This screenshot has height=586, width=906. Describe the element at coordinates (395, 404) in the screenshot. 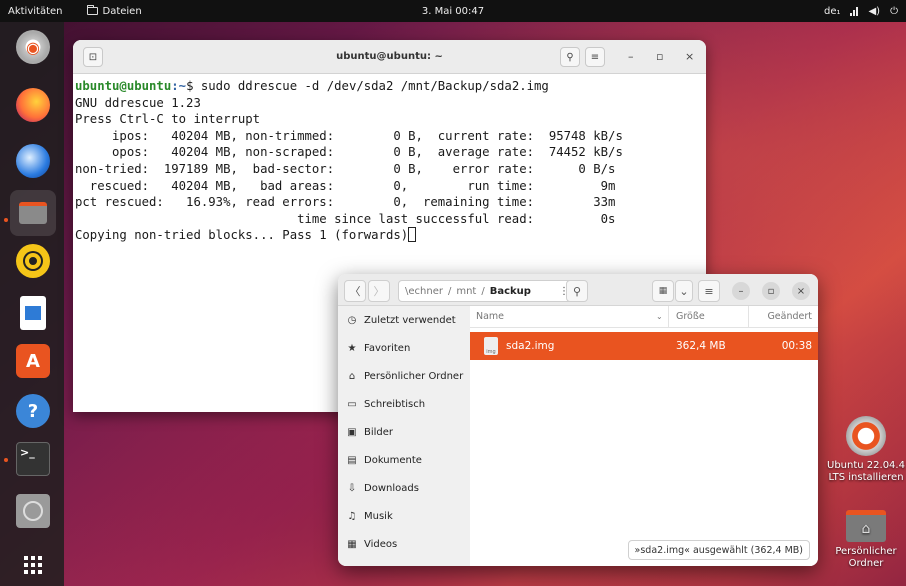

I see `sidebar-item-label: Schreibtisch` at that location.